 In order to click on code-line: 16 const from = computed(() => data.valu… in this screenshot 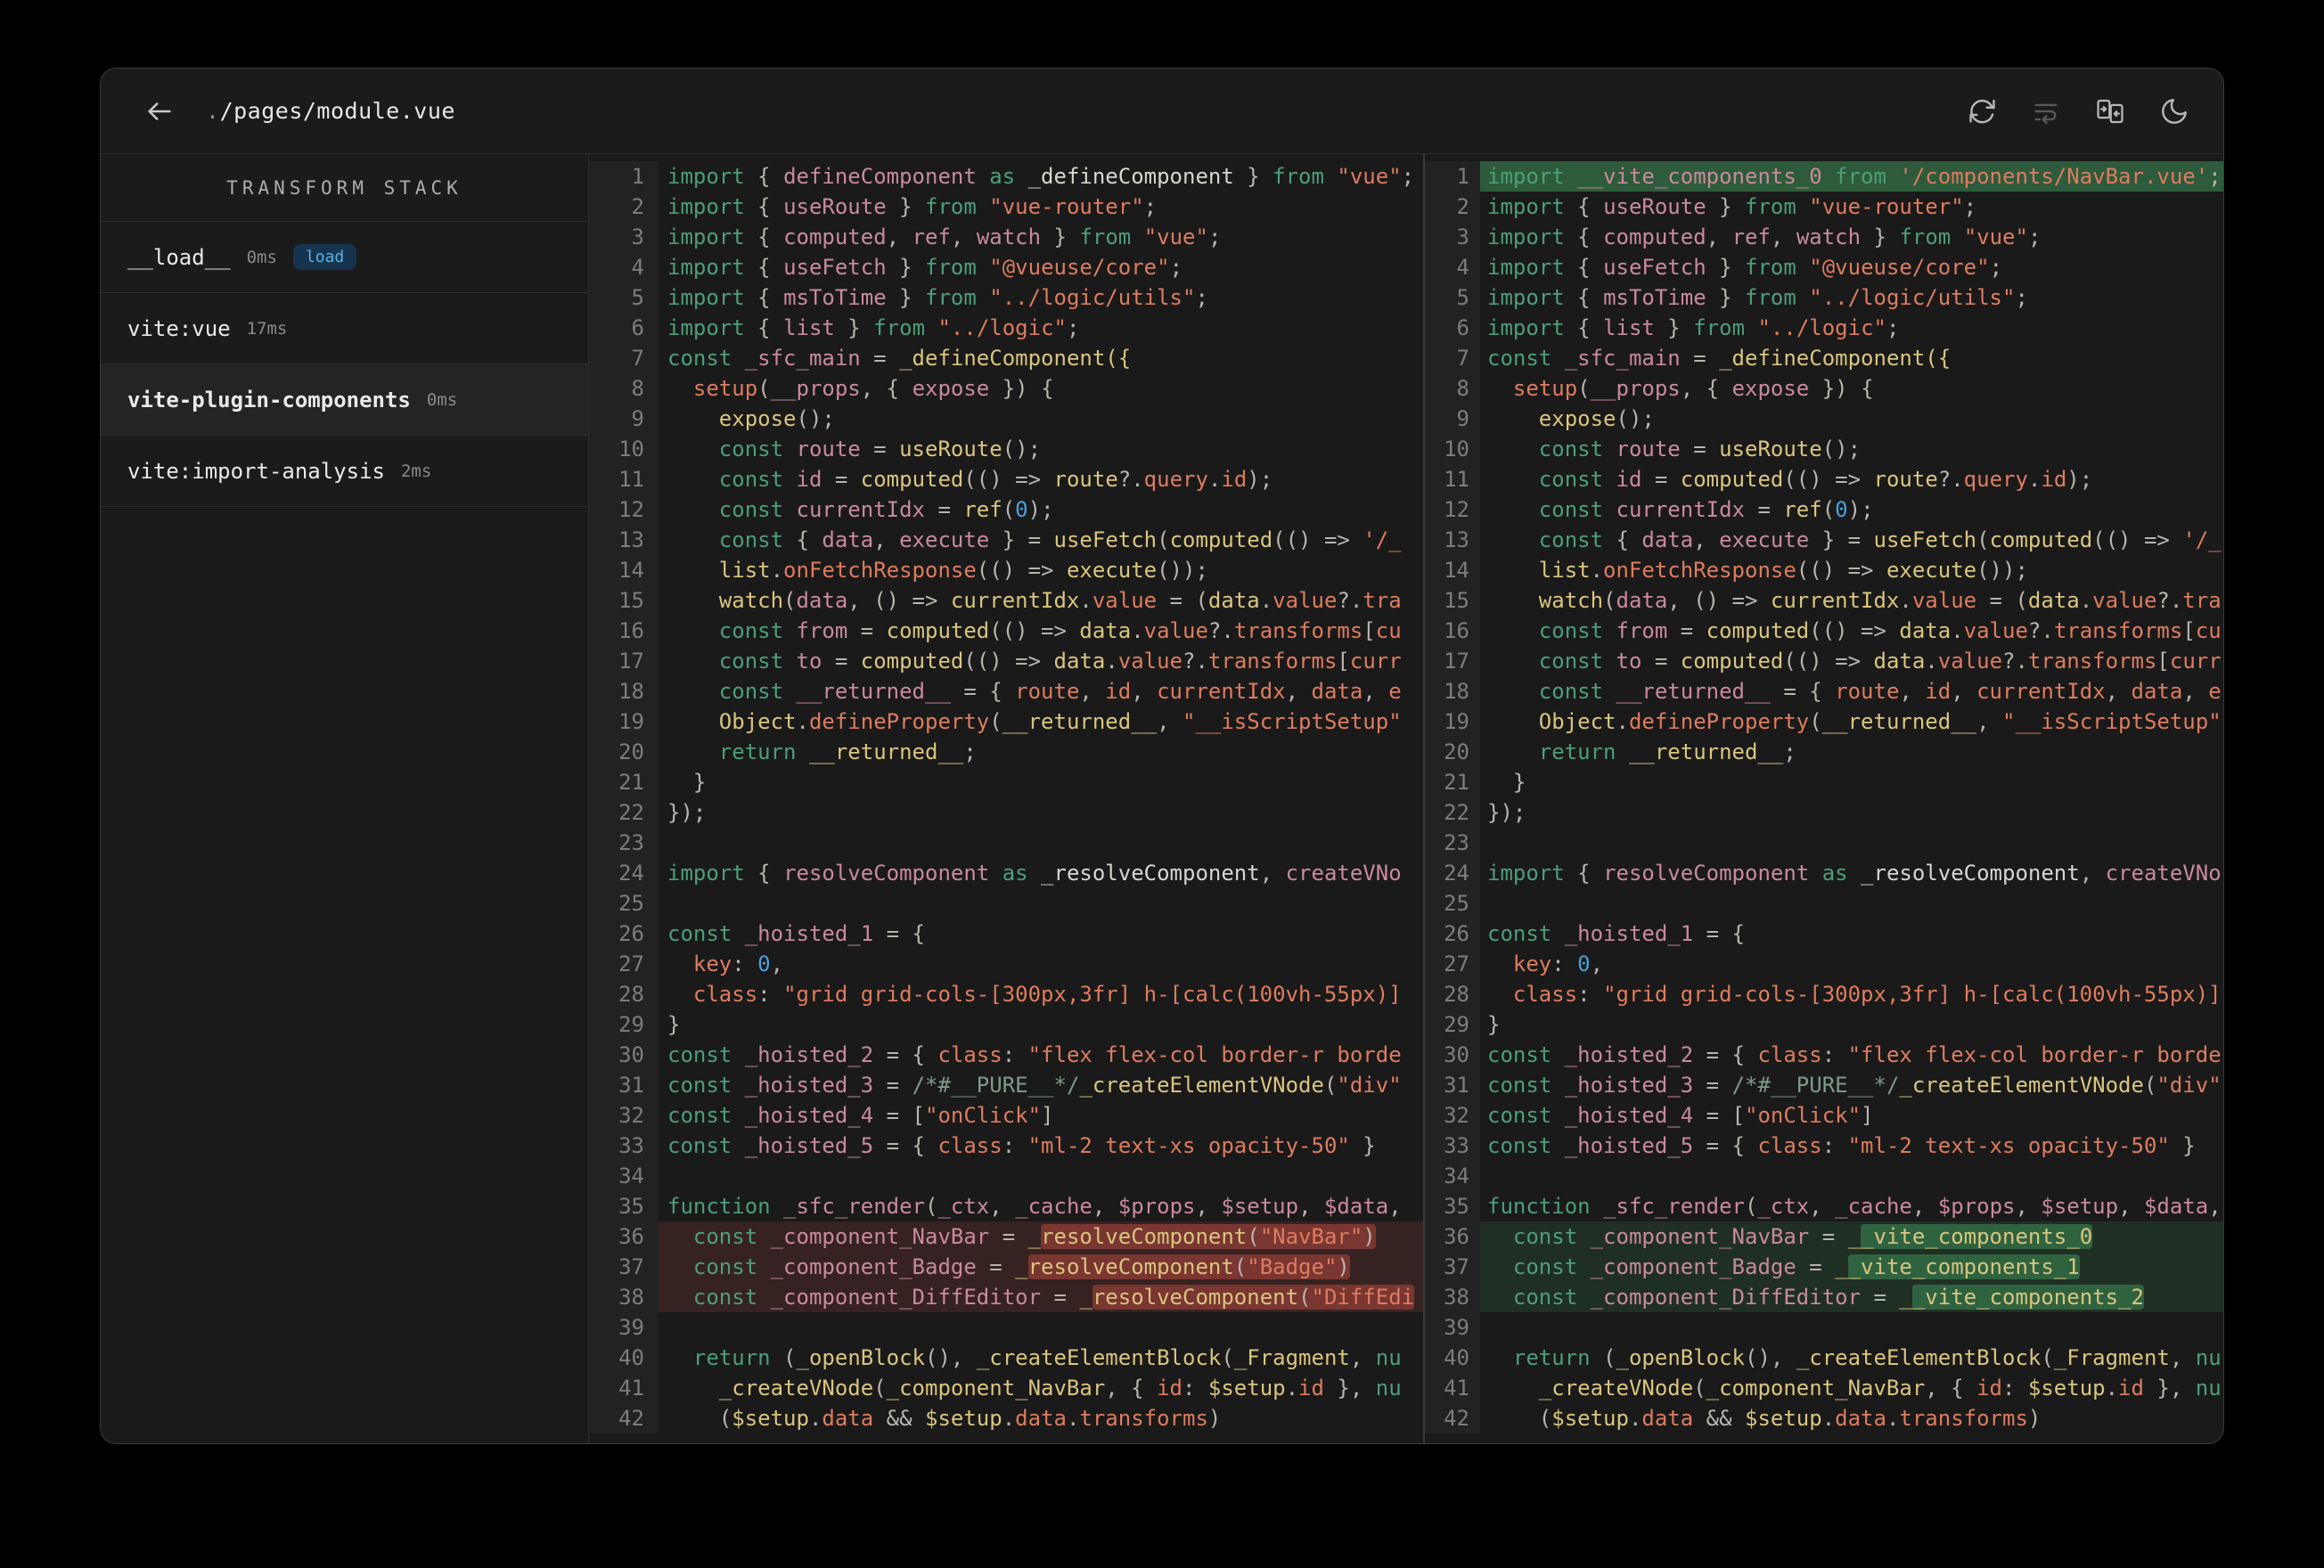, I will do `click(1824, 631)`.